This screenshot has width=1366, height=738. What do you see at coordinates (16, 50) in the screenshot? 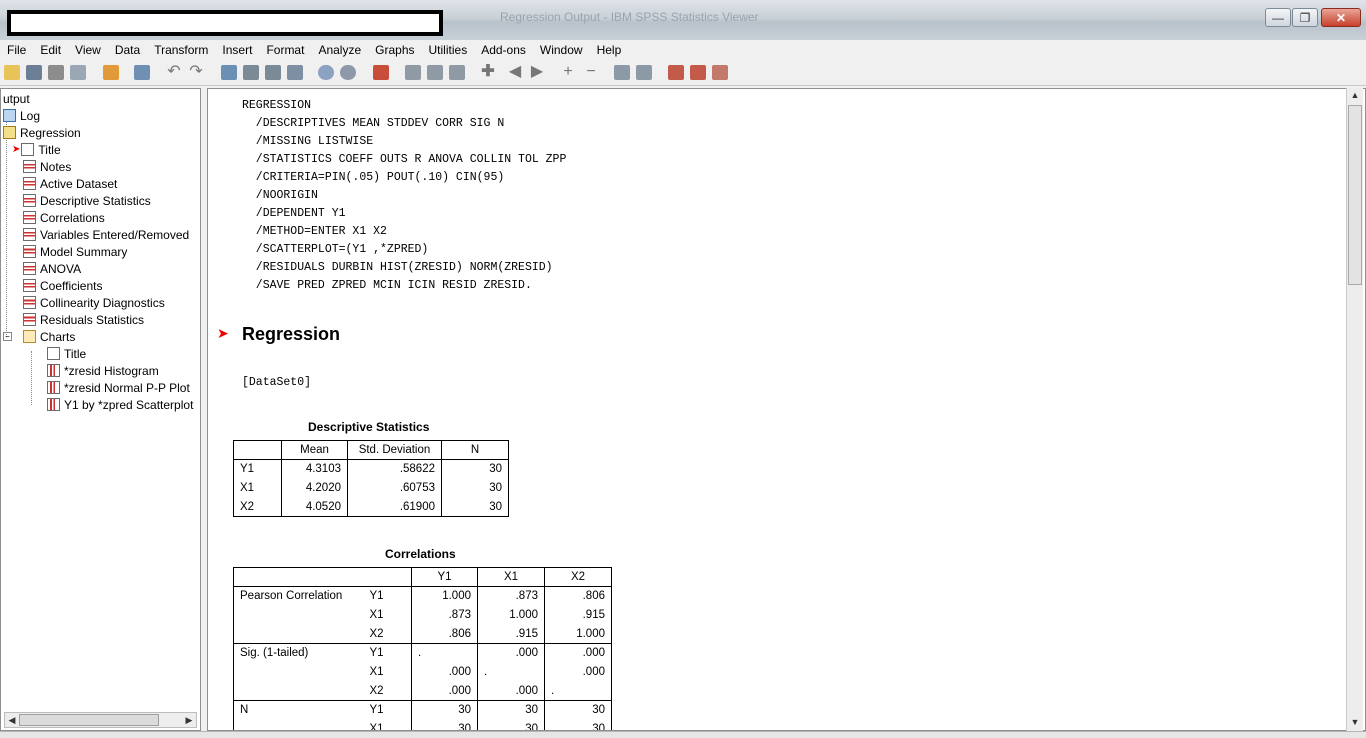
I see `menu-file: File` at bounding box center [16, 50].